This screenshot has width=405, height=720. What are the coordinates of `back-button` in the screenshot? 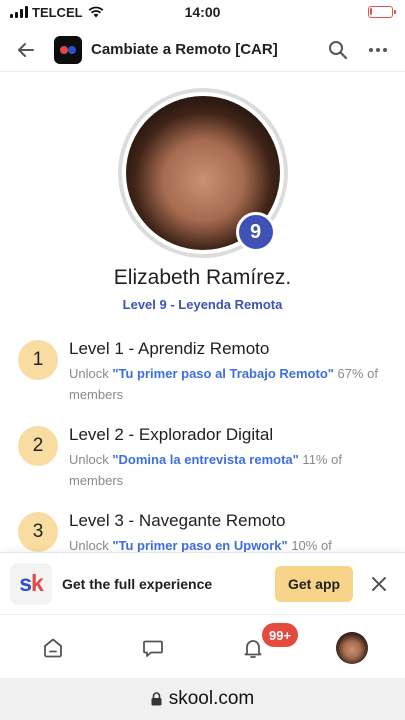 It's located at (26, 50).